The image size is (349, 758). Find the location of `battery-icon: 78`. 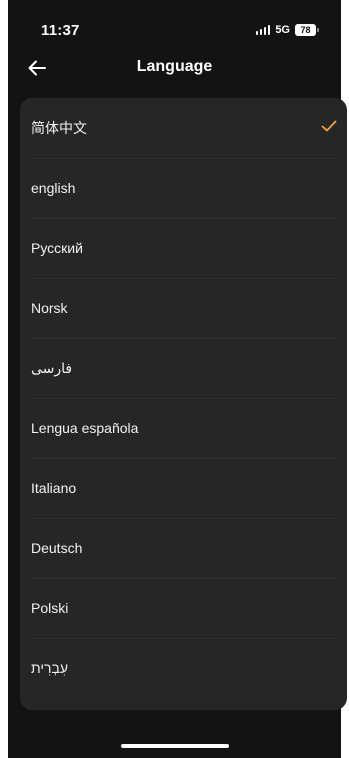

battery-icon: 78 is located at coordinates (307, 30).